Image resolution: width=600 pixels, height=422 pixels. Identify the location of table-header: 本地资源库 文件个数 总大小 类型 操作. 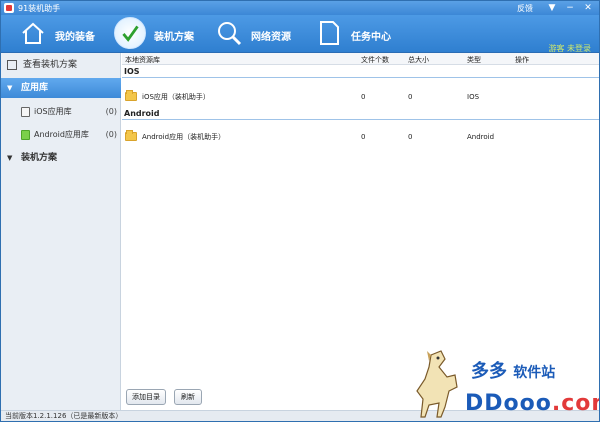
(360, 59).